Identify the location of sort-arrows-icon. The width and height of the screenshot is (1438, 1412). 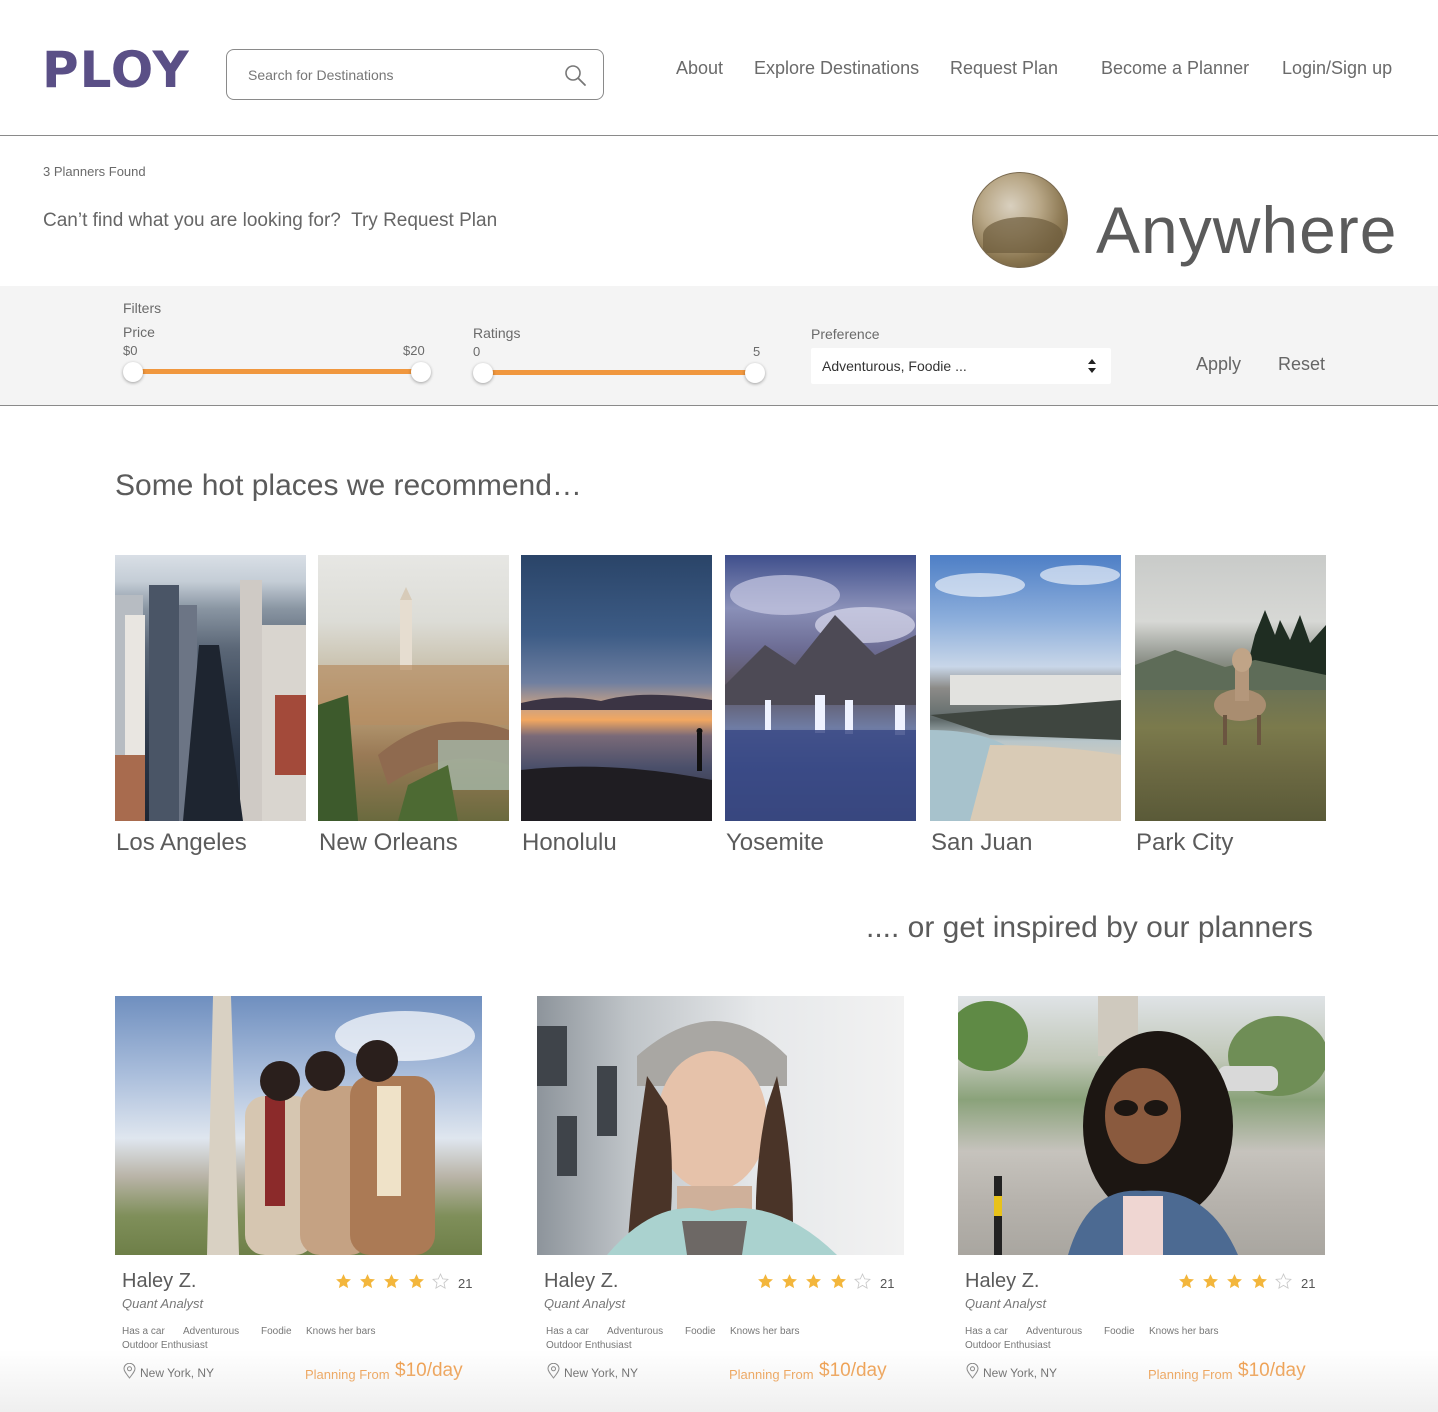
(1092, 366).